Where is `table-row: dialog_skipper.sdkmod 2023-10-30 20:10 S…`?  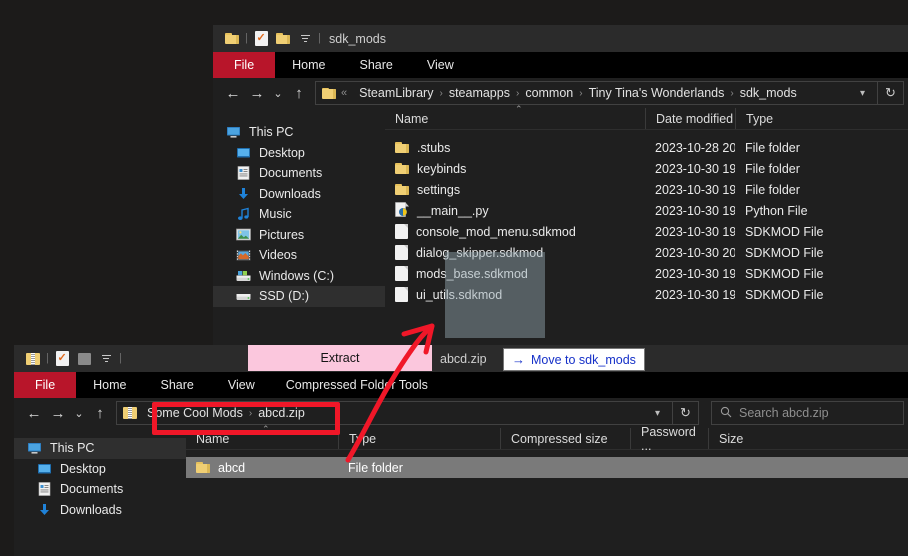 table-row: dialog_skipper.sdkmod 2023-10-30 20:10 S… is located at coordinates (646, 252).